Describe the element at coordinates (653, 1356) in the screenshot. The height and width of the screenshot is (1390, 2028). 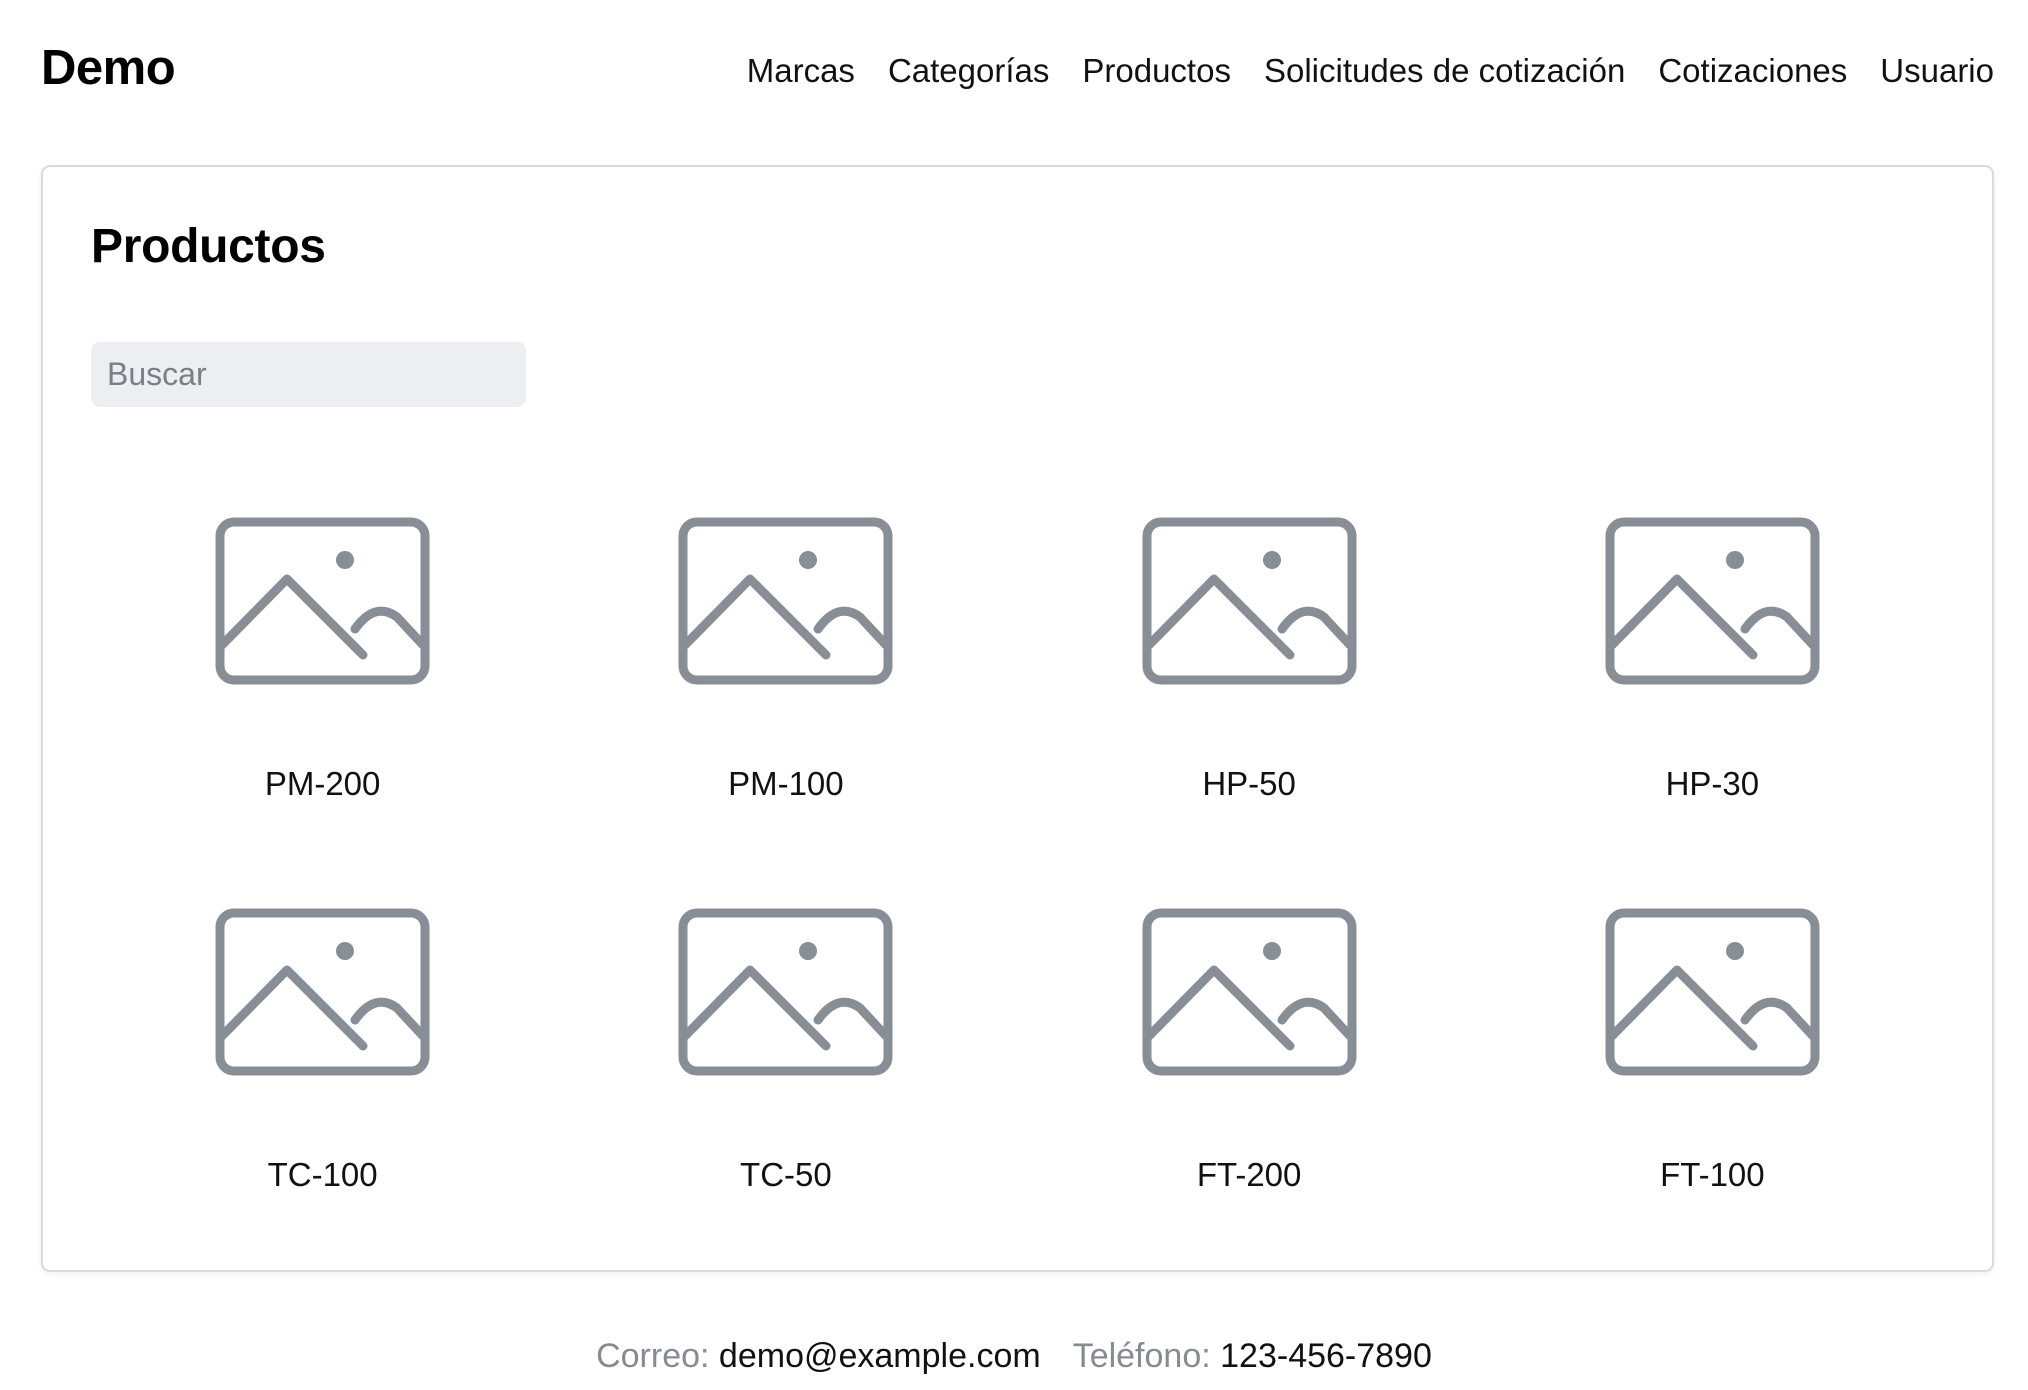
I see `email-label: Correo:` at that location.